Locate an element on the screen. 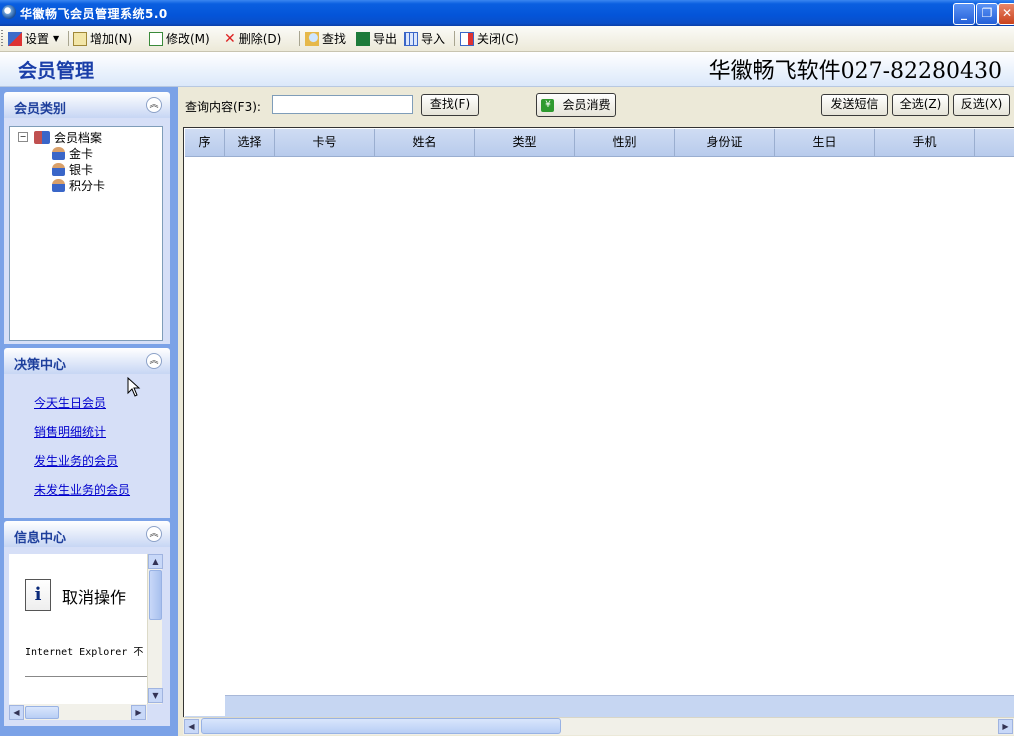  info-panel-header: 信息中心 ︽ is located at coordinates (87, 534).